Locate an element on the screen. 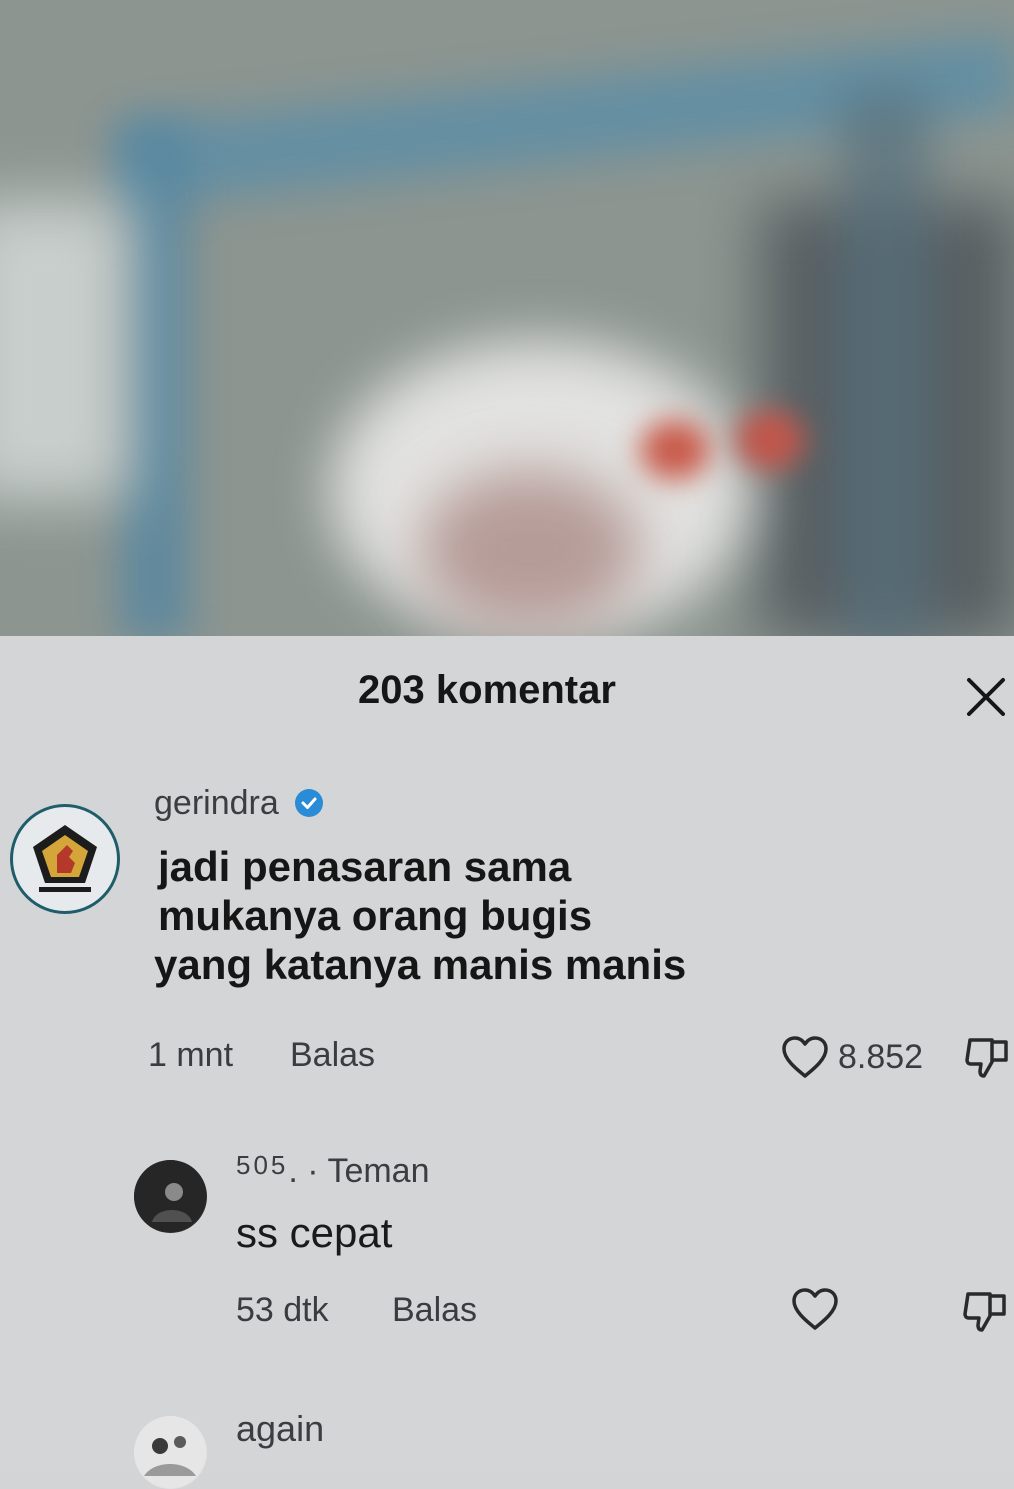 This screenshot has height=1489, width=1014. close-button is located at coordinates (986, 697).